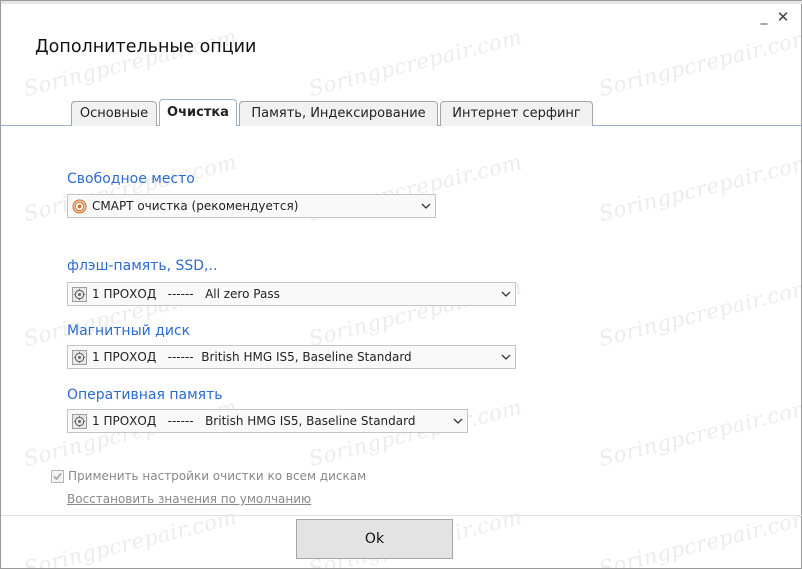  Describe the element at coordinates (198, 112) in the screenshot. I see `tab-cleanup: Очистка` at that location.